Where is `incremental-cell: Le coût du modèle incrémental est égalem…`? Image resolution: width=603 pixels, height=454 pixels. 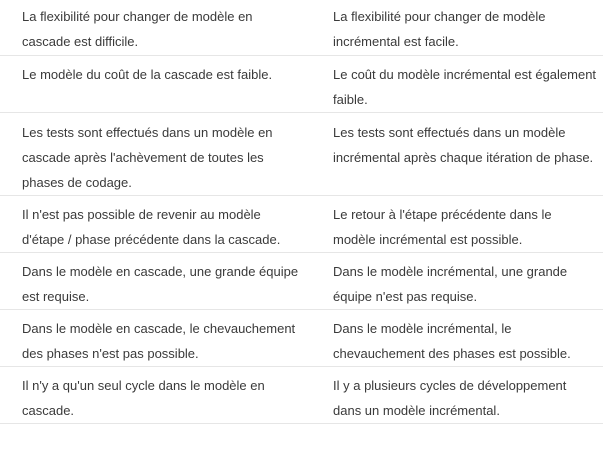
incremental-cell: Le coût du modèle incrémental est égalem… is located at coordinates (457, 84).